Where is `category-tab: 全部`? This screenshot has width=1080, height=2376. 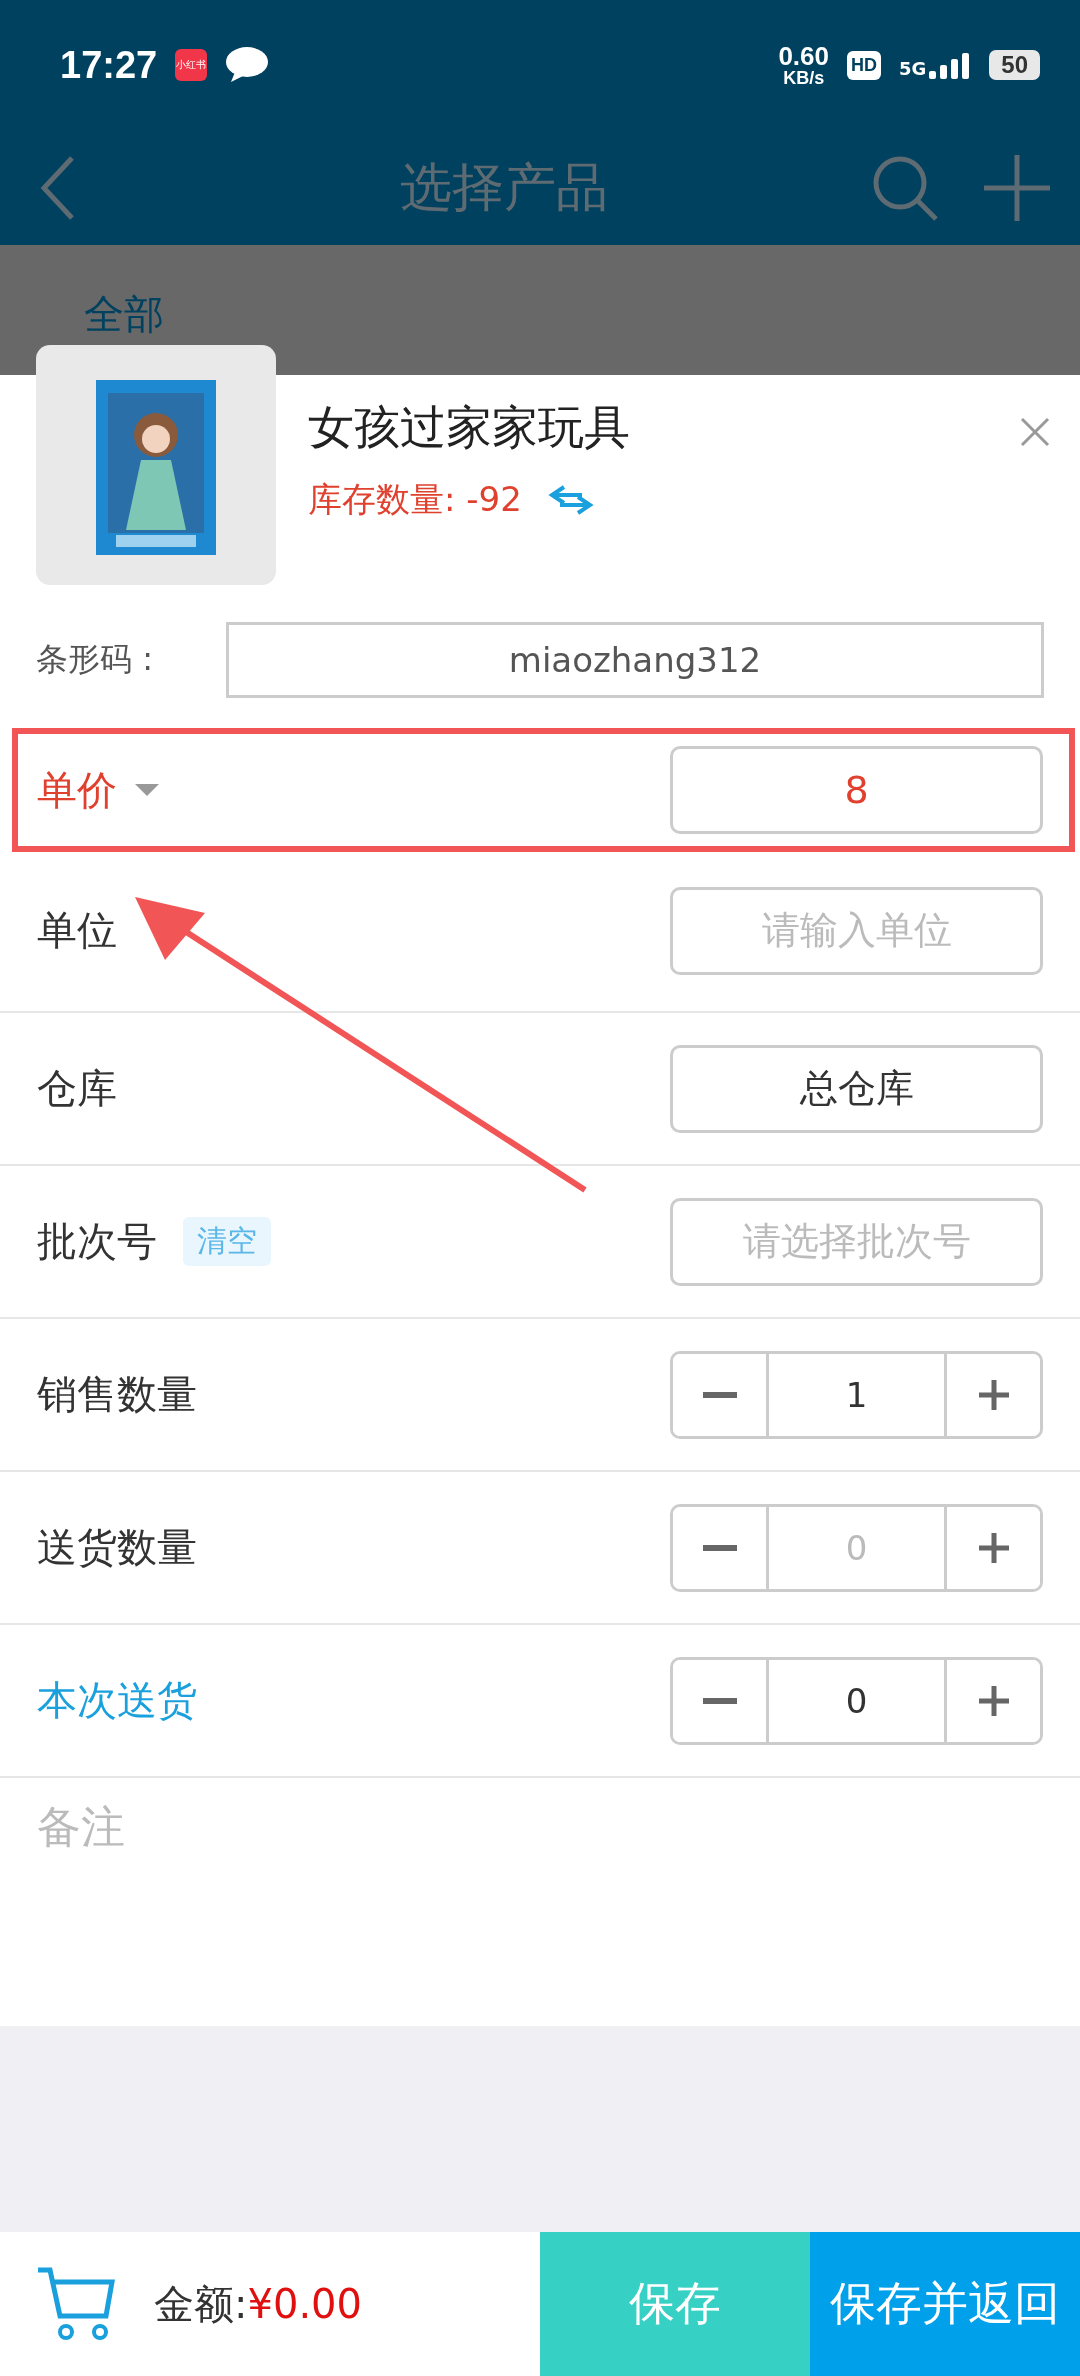
category-tab: 全部 is located at coordinates (124, 314).